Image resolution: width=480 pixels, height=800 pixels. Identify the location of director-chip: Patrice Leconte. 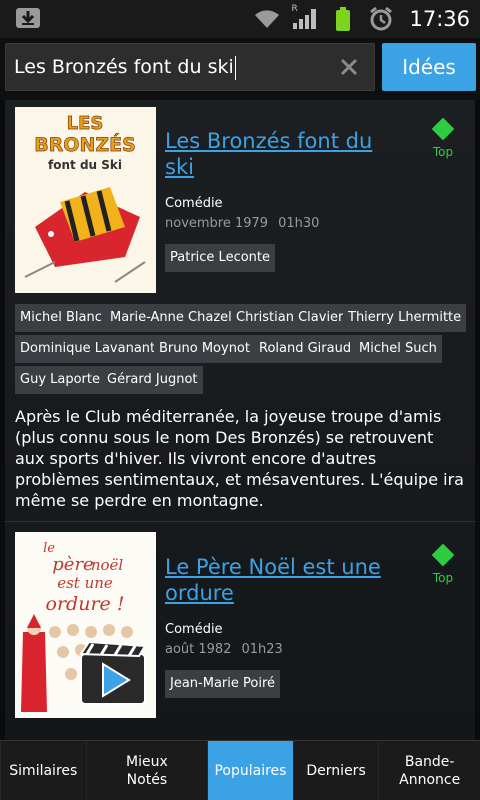
(220, 258).